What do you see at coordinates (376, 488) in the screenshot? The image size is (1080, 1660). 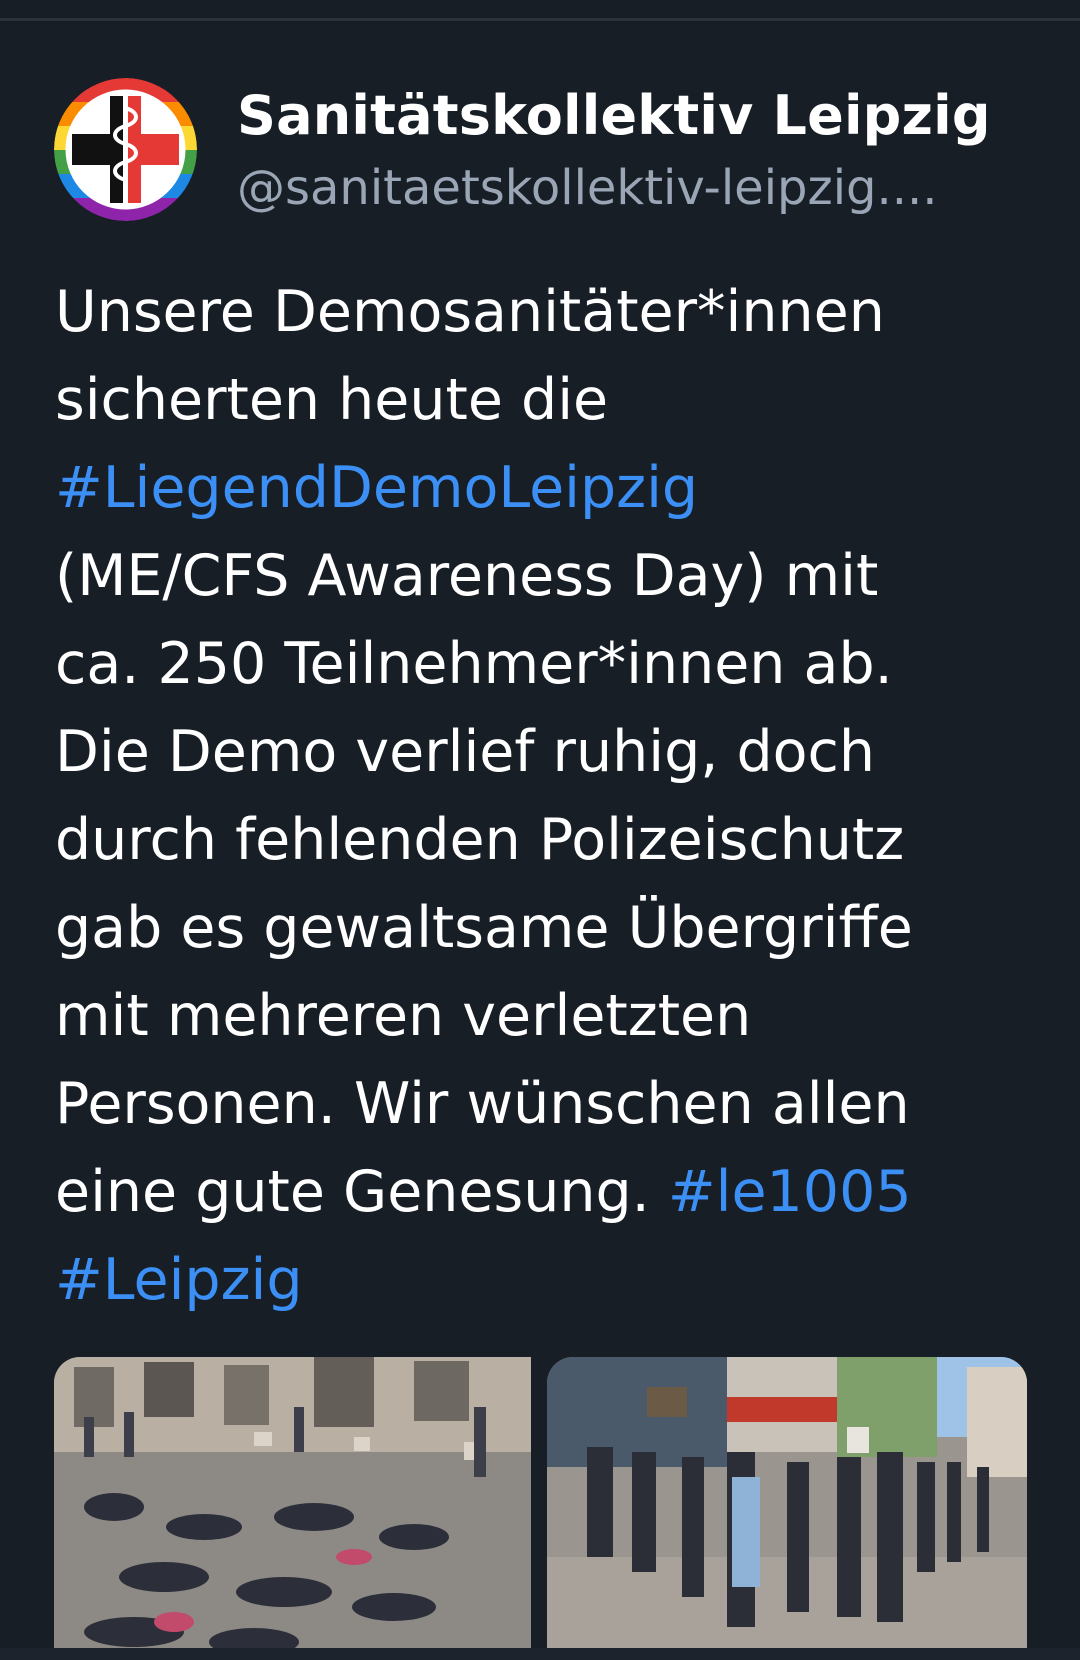 I see `hashtag-link: #LiegendDemoLeipzig` at bounding box center [376, 488].